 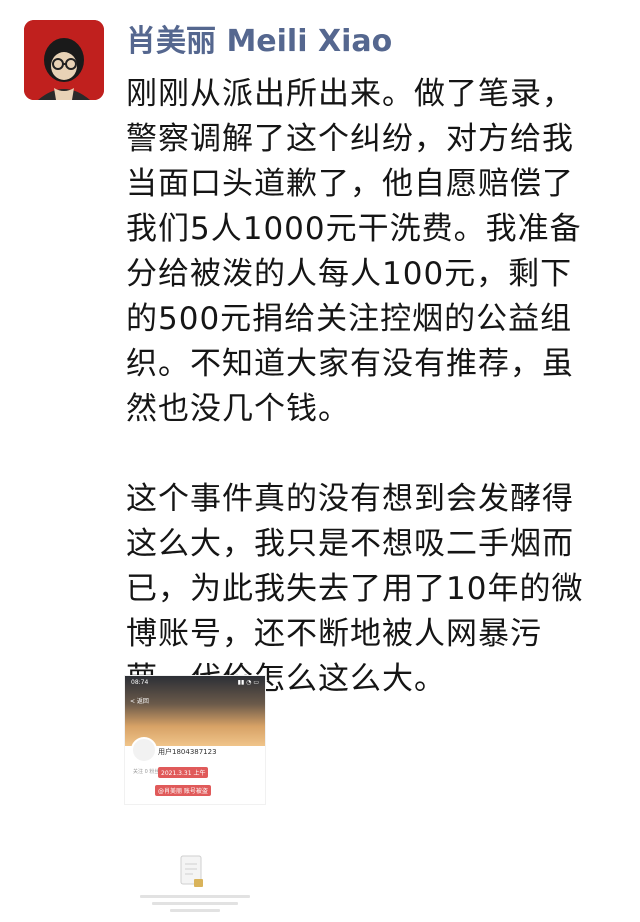 I want to click on date-badge: 2021.3.31 上午, so click(x=183, y=772).